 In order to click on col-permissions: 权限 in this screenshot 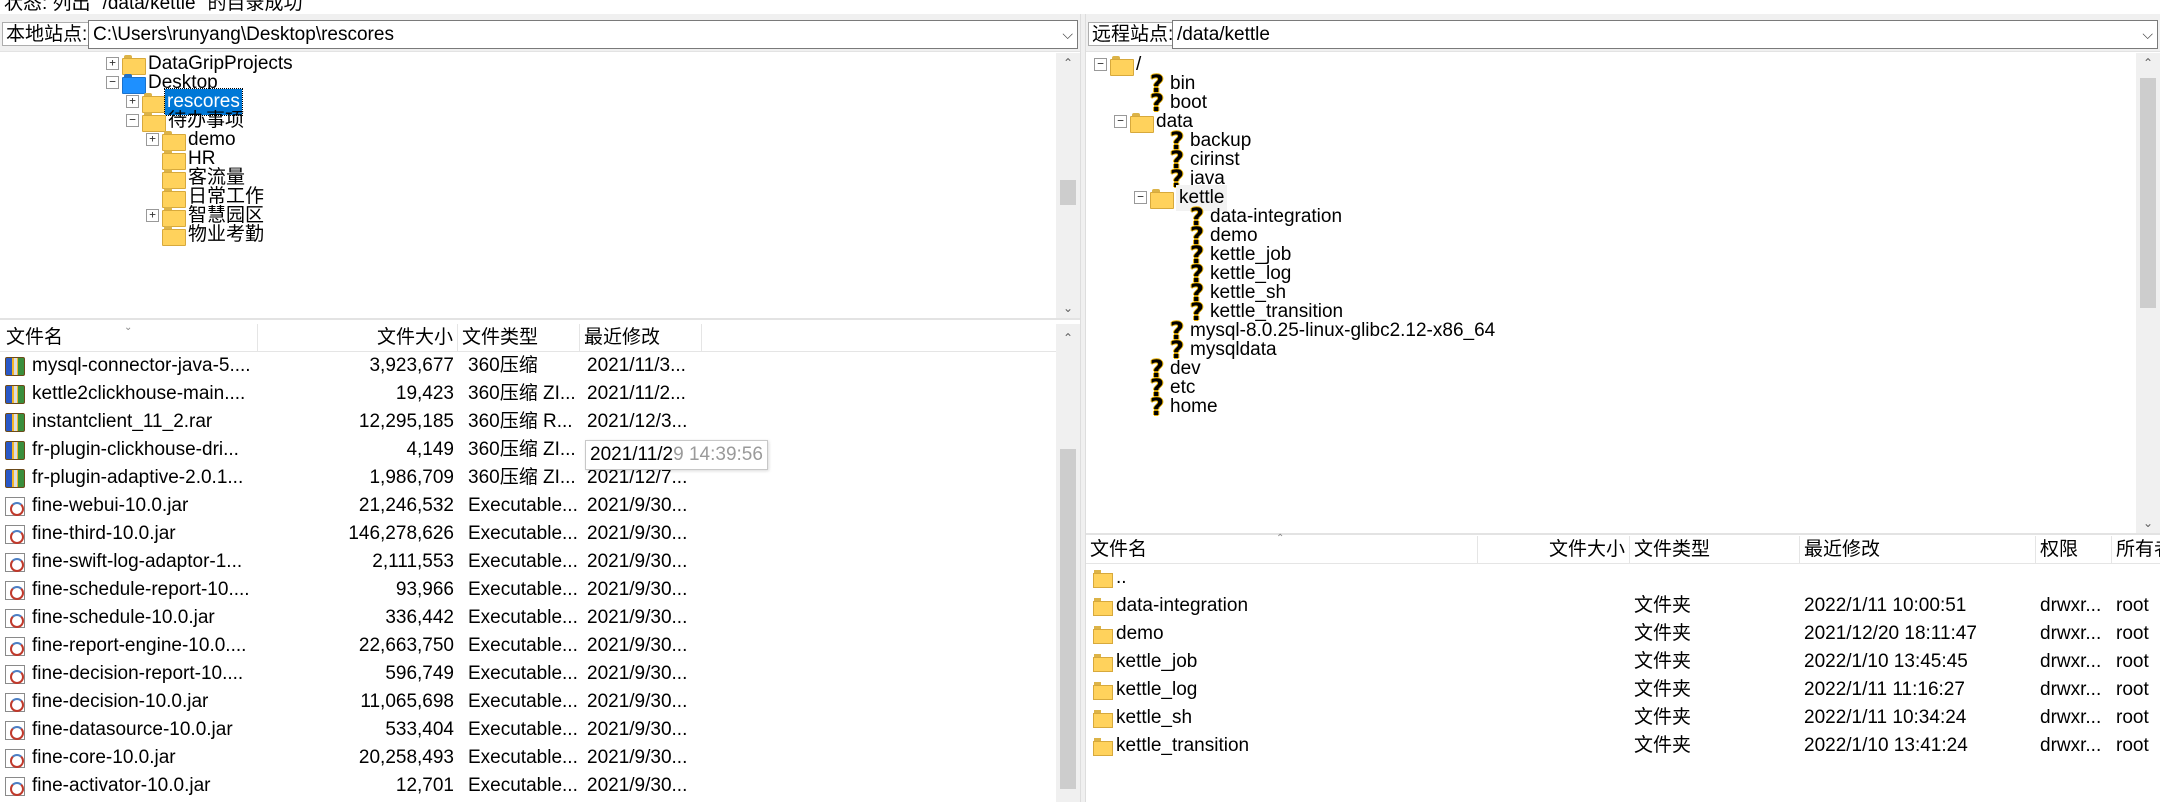, I will do `click(2074, 550)`.